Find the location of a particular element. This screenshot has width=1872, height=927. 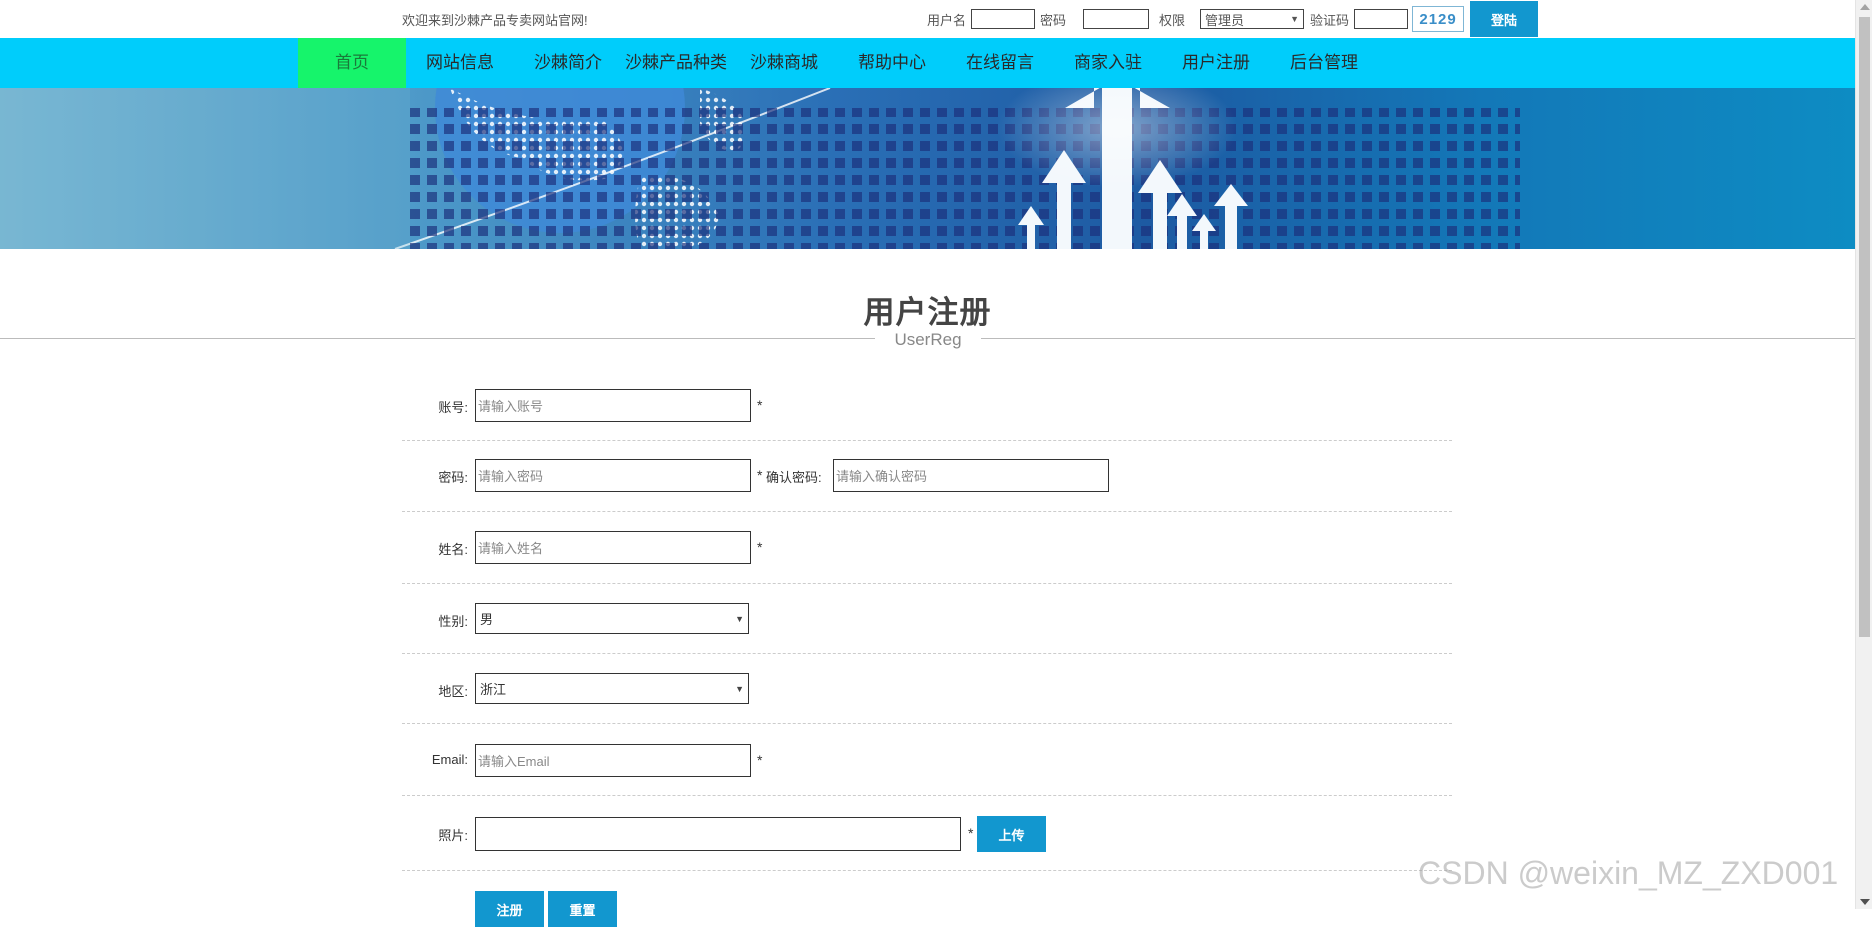

region-label: 地区: is located at coordinates (453, 691).